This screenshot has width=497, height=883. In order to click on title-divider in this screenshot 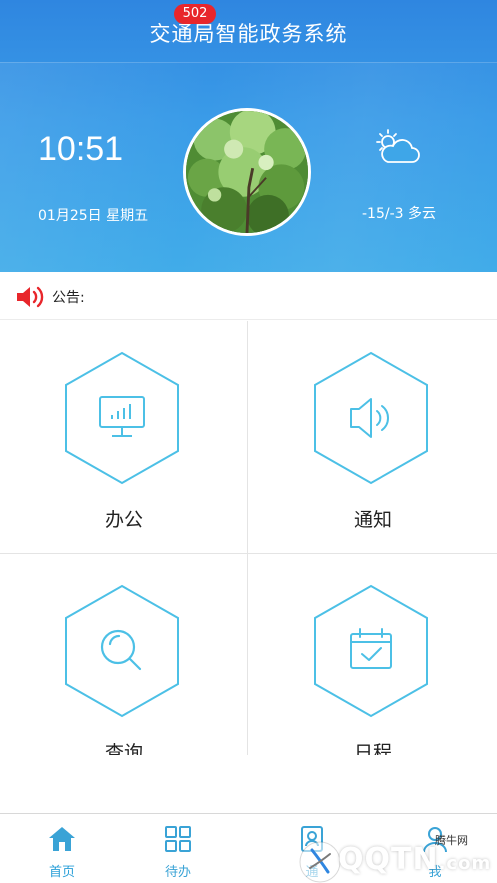, I will do `click(248, 62)`.